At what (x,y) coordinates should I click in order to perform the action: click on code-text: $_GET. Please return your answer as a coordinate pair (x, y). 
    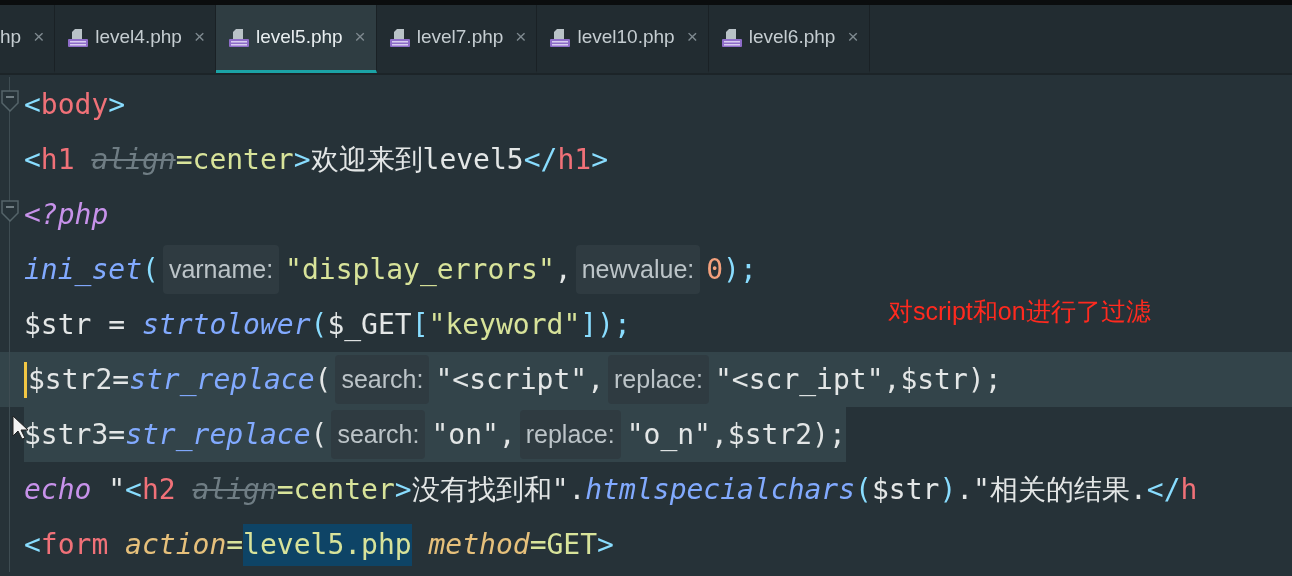
    Looking at the image, I should click on (369, 324).